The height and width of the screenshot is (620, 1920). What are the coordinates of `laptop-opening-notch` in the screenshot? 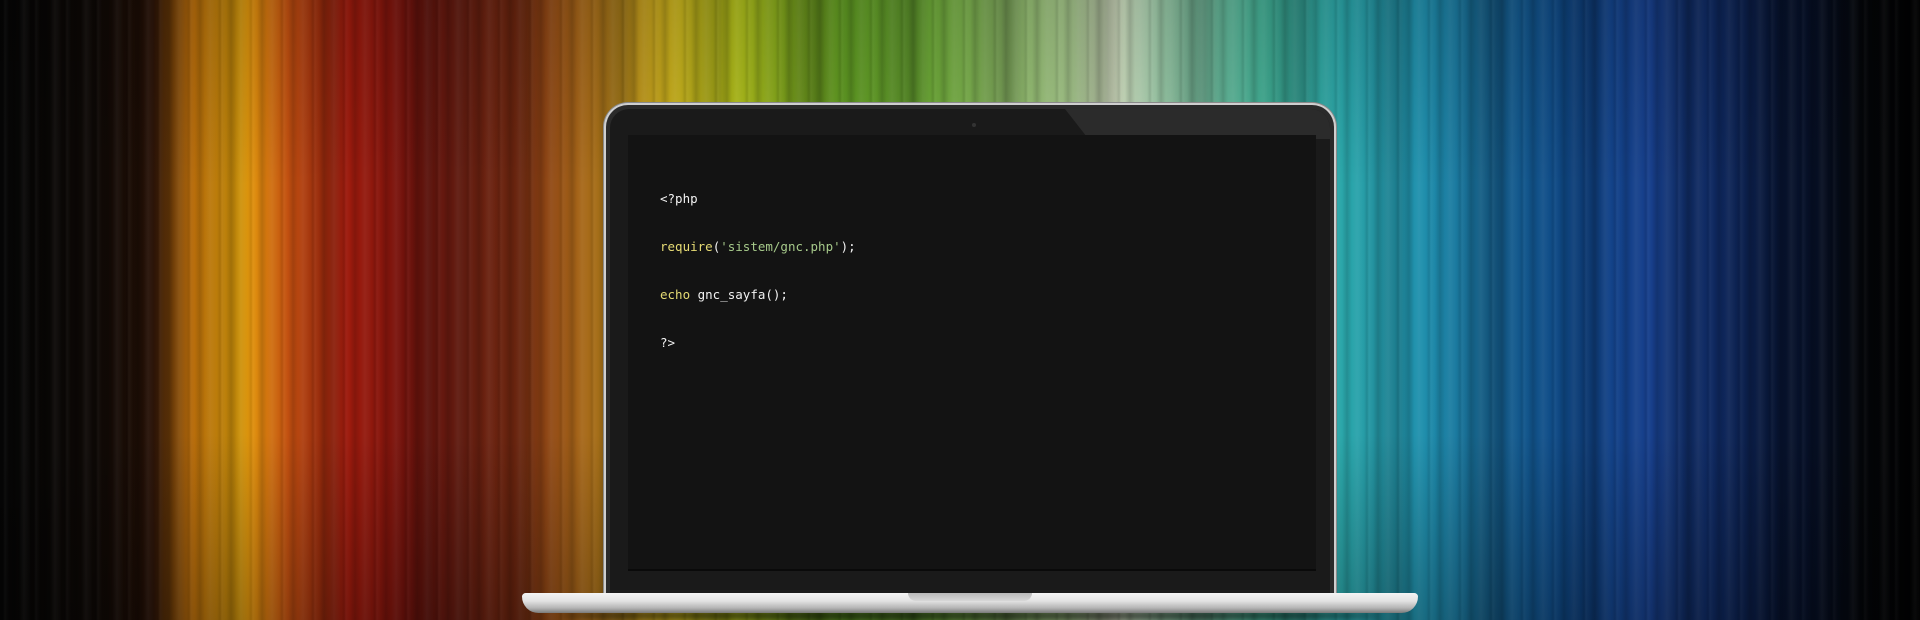 It's located at (970, 597).